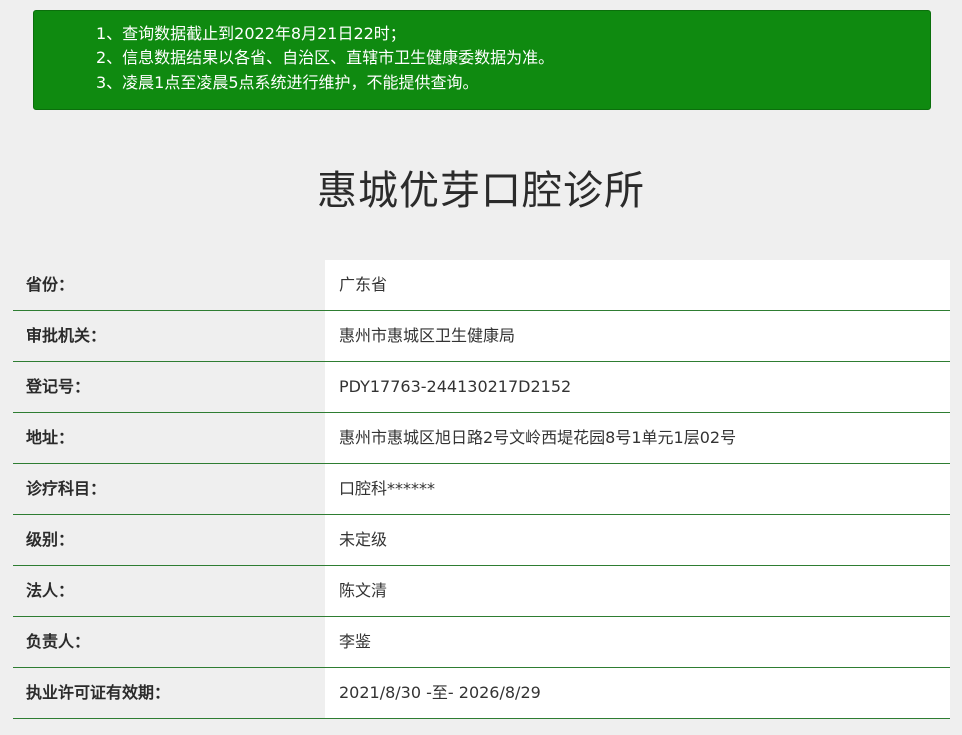 Image resolution: width=962 pixels, height=735 pixels. What do you see at coordinates (169, 438) in the screenshot?
I see `row-label-address: 地址：` at bounding box center [169, 438].